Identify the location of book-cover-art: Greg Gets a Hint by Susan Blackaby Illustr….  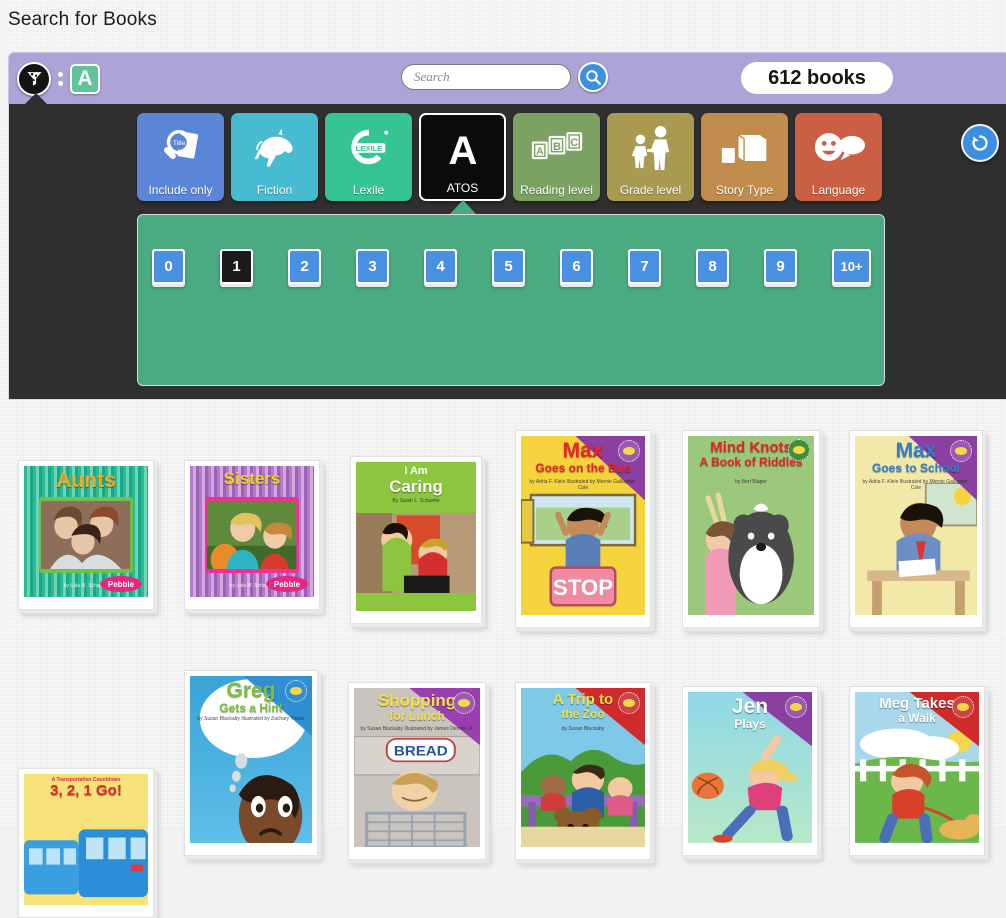
(251, 759).